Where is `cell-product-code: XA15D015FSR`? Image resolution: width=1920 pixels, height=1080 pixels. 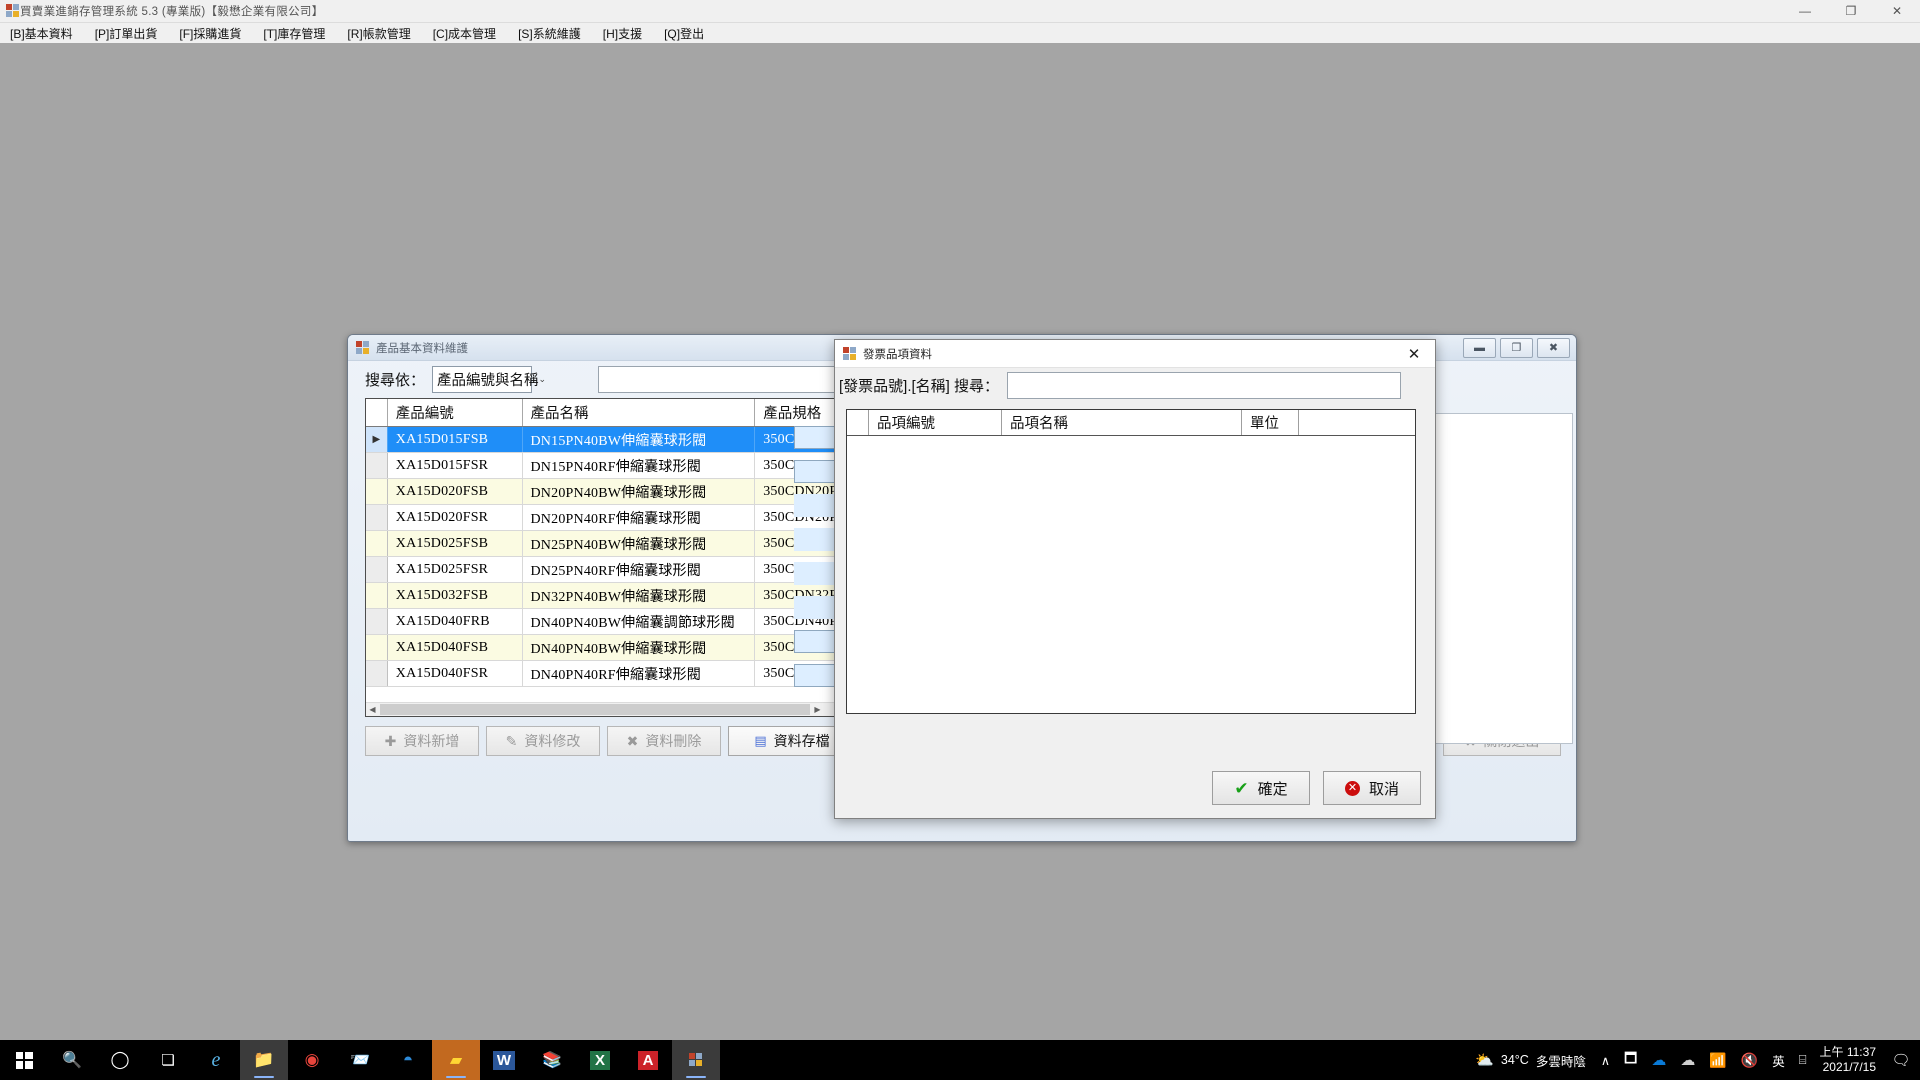 cell-product-code: XA15D015FSR is located at coordinates (455, 465).